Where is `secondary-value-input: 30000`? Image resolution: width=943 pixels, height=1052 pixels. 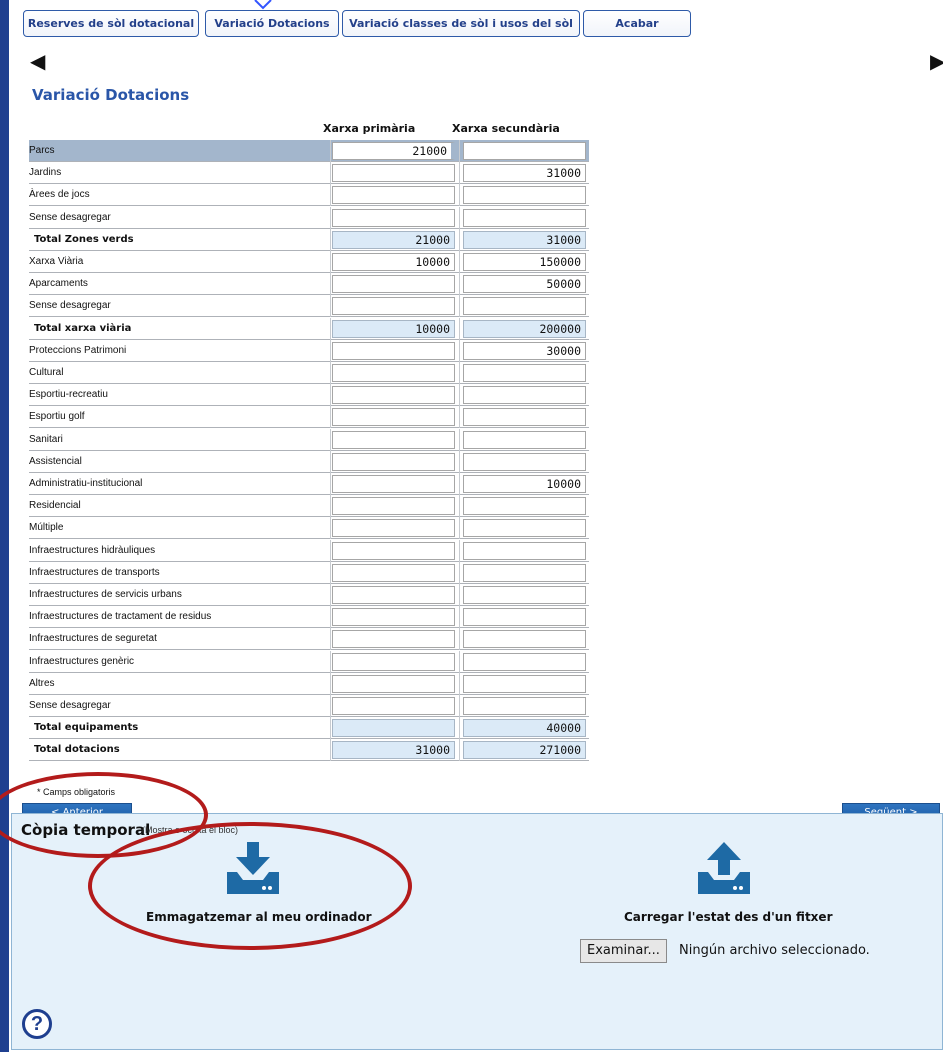 secondary-value-input: 30000 is located at coordinates (524, 350).